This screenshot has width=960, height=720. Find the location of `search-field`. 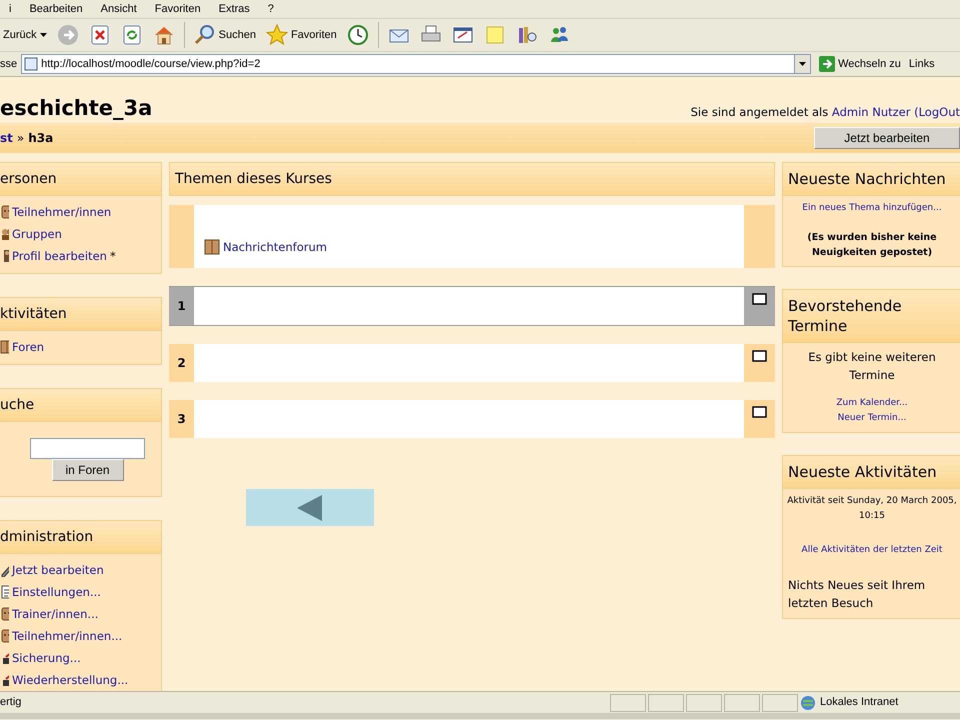

search-field is located at coordinates (87, 448).